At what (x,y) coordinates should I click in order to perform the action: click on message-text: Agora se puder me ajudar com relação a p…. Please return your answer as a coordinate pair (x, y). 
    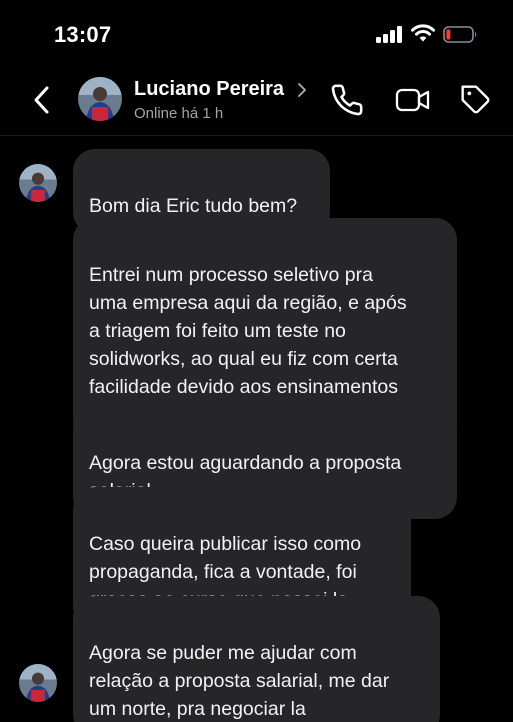
    Looking at the image, I should click on (239, 681).